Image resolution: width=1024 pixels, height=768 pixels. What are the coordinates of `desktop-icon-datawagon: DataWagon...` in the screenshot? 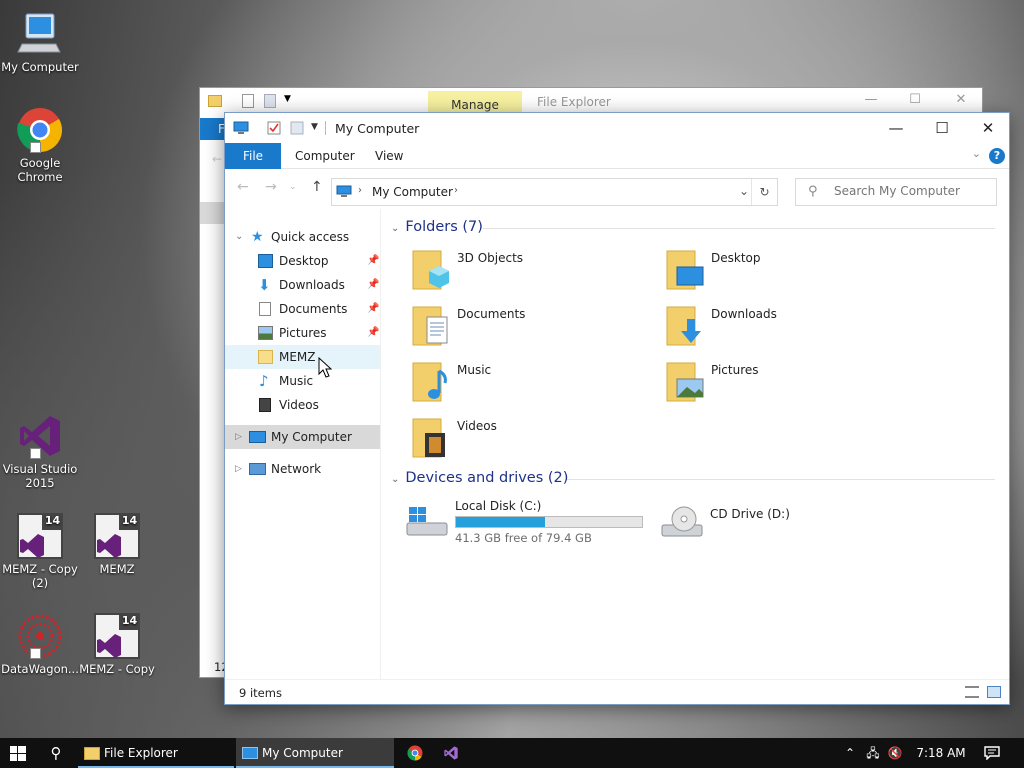 It's located at (40, 644).